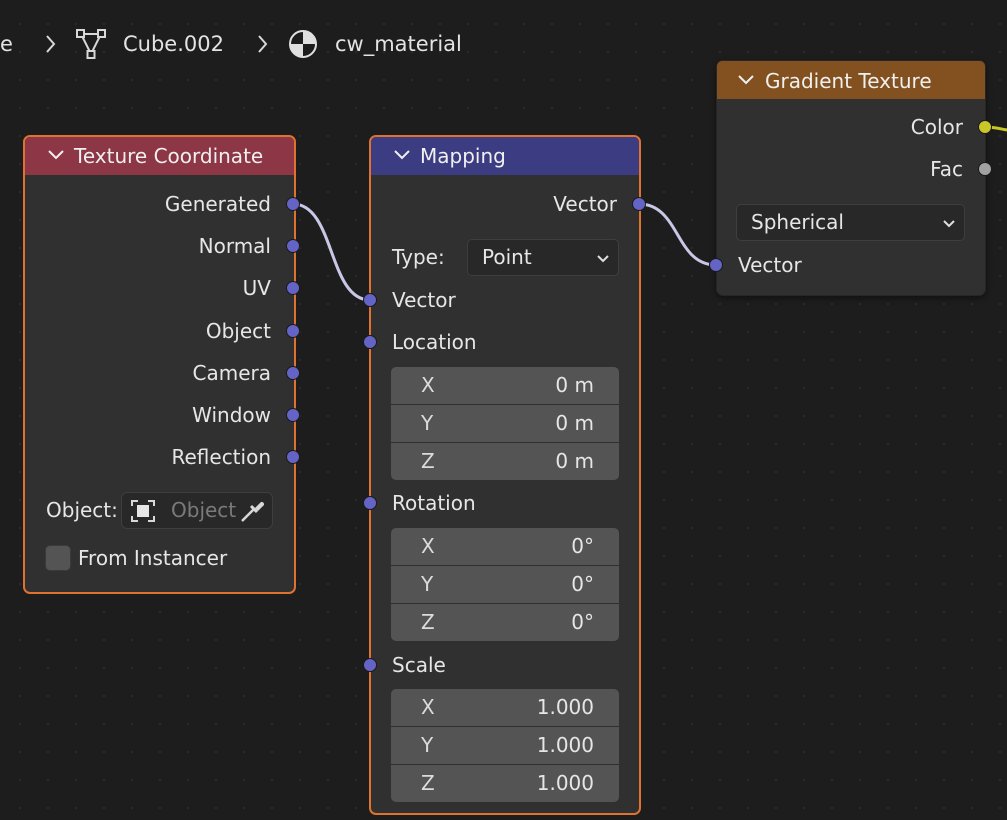 The height and width of the screenshot is (820, 1007). Describe the element at coordinates (505, 707) in the screenshot. I see `scale-x-field: X 1.000` at that location.